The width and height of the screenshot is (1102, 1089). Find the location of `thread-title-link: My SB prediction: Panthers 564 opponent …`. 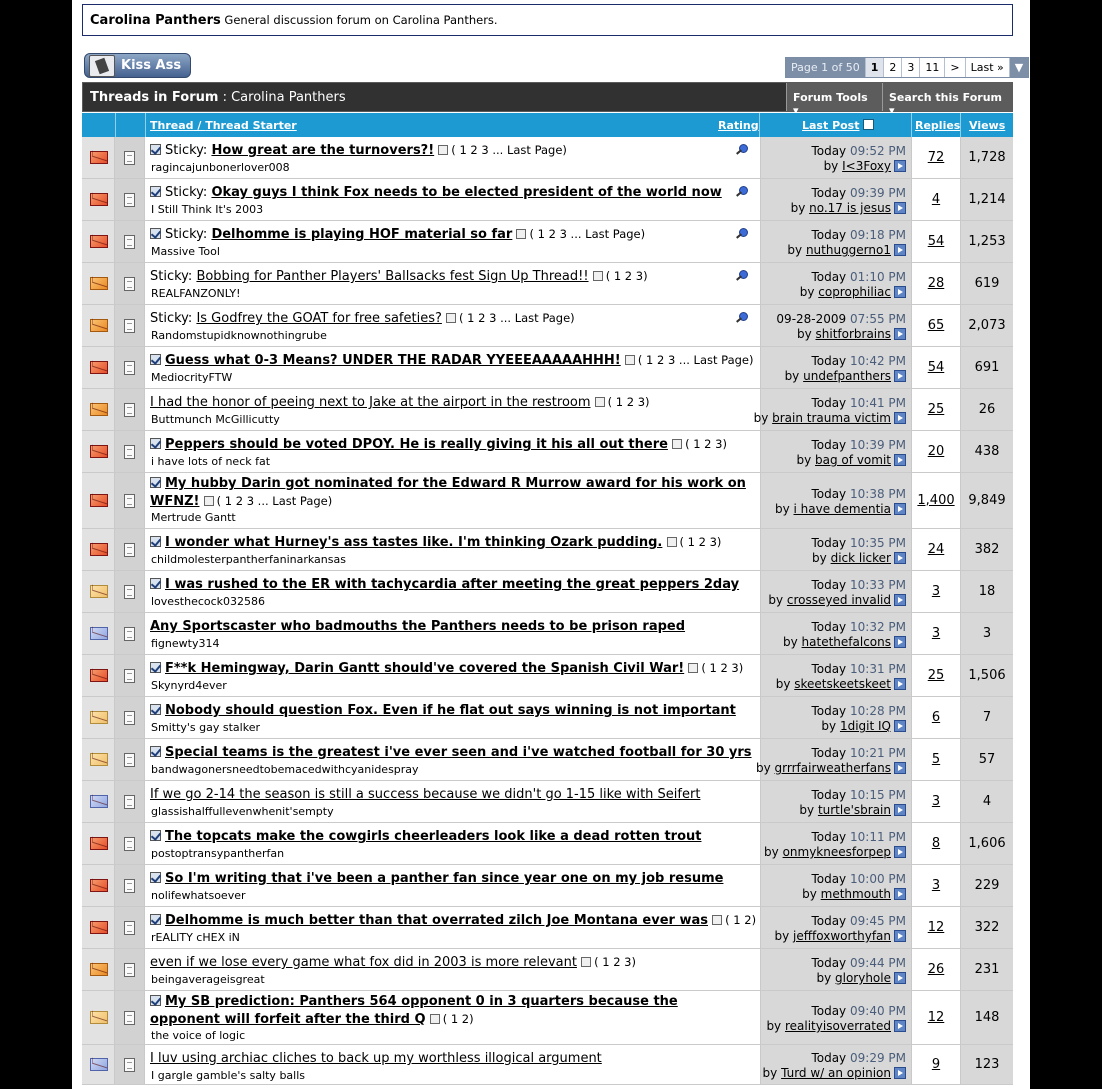

thread-title-link: My SB prediction: Panthers 564 opponent … is located at coordinates (421, 1001).